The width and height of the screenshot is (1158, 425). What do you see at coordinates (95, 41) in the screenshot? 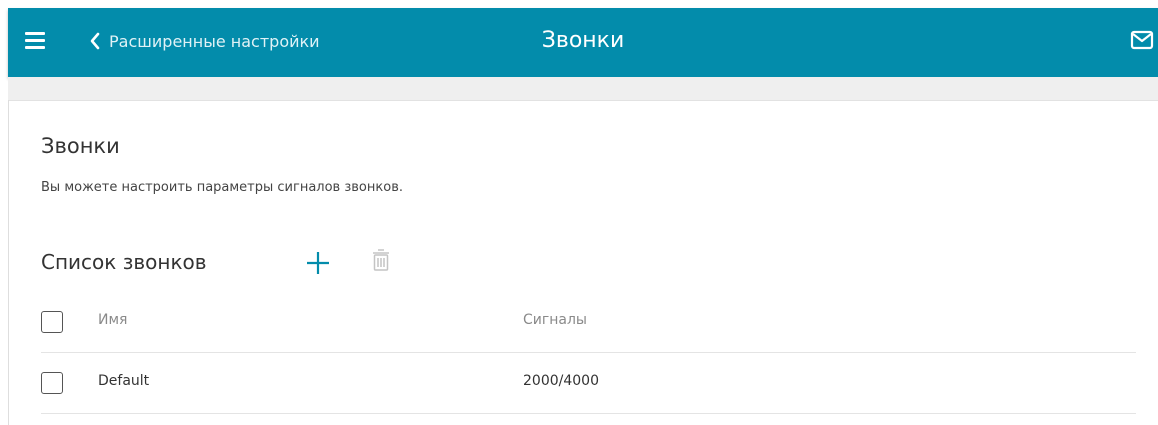
I see `chevron-left-icon` at bounding box center [95, 41].